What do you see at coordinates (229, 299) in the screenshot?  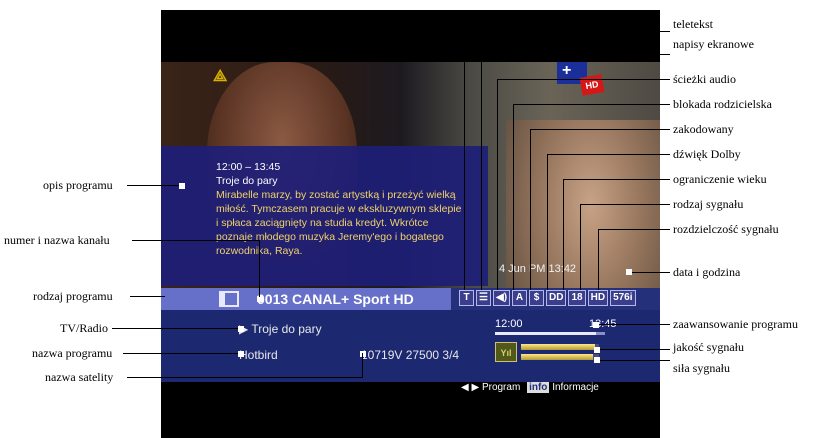 I see `program-type-icon` at bounding box center [229, 299].